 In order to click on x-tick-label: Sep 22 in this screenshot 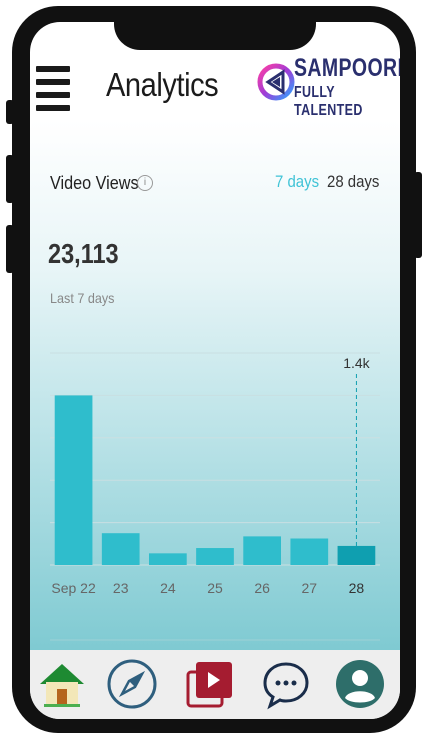, I will do `click(73, 588)`.